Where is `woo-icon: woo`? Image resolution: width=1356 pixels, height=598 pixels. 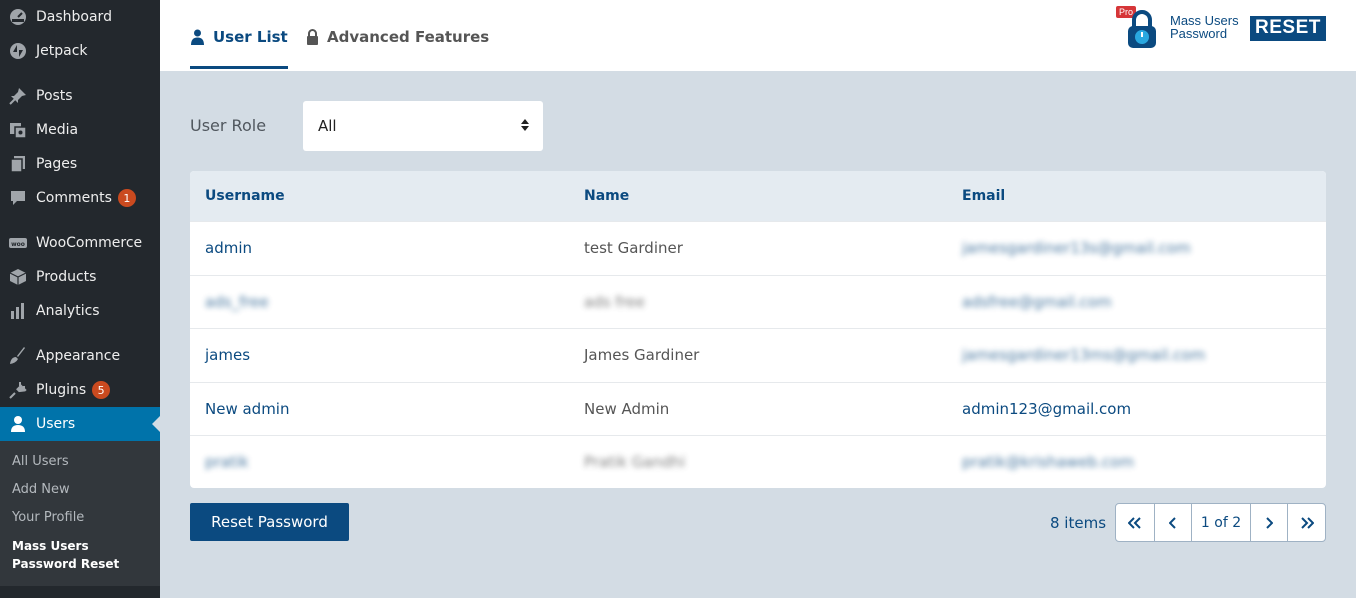 woo-icon: woo is located at coordinates (18, 243).